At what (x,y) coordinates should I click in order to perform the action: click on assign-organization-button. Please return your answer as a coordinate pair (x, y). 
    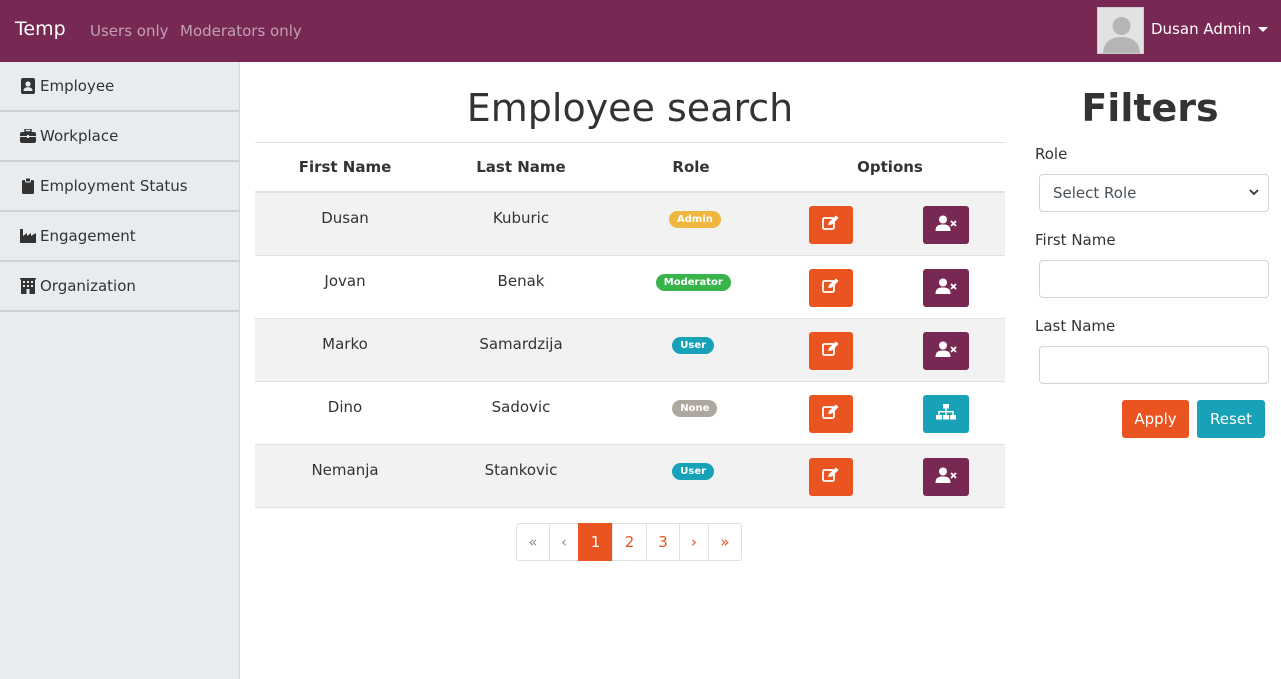
    Looking at the image, I should click on (946, 414).